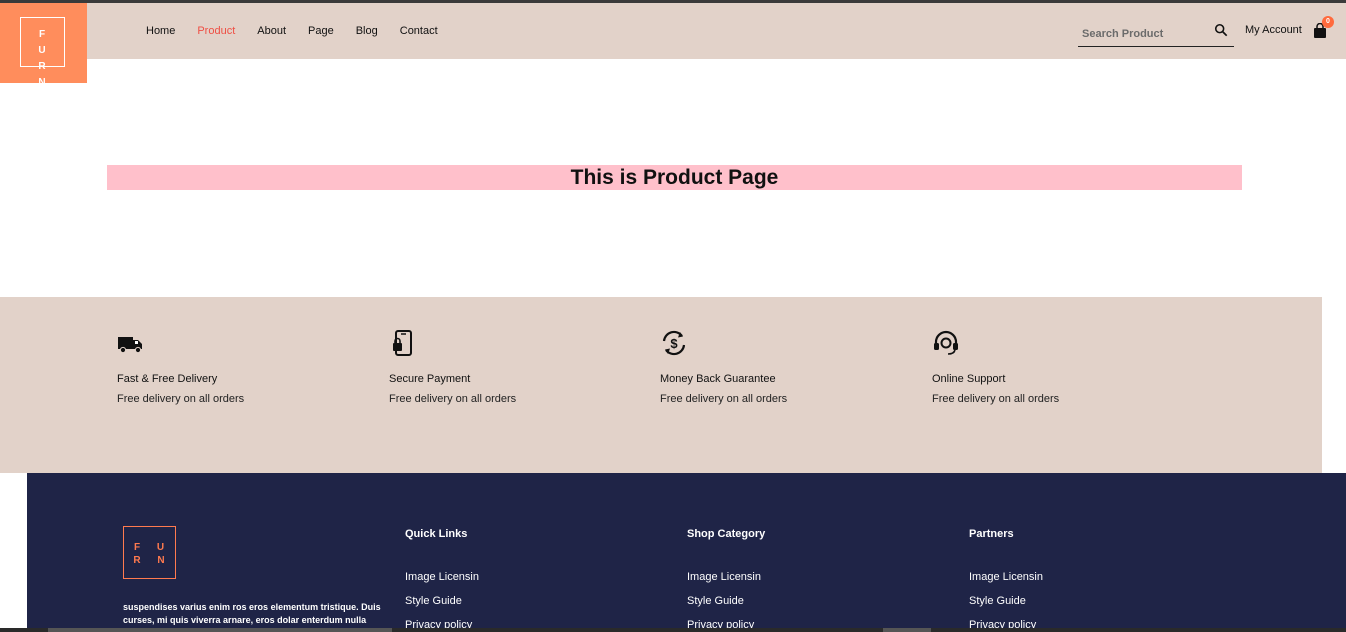  I want to click on footer-col-heading: Shop Category, so click(726, 534).